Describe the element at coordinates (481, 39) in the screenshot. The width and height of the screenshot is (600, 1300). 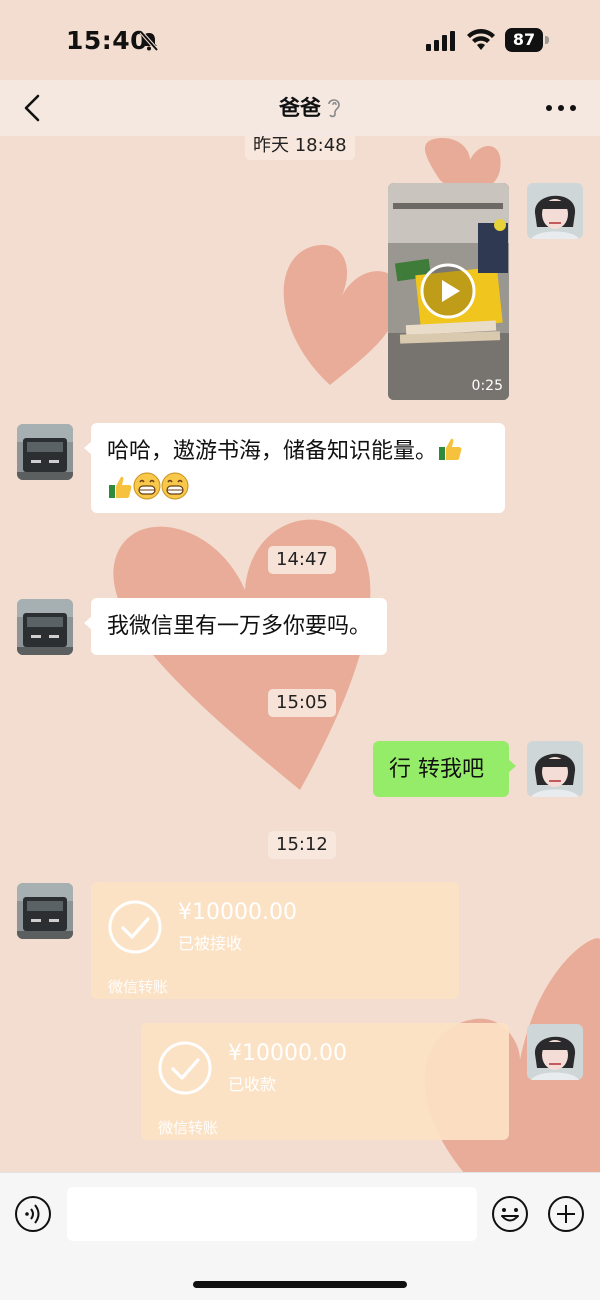
I see `wifi-icon` at that location.